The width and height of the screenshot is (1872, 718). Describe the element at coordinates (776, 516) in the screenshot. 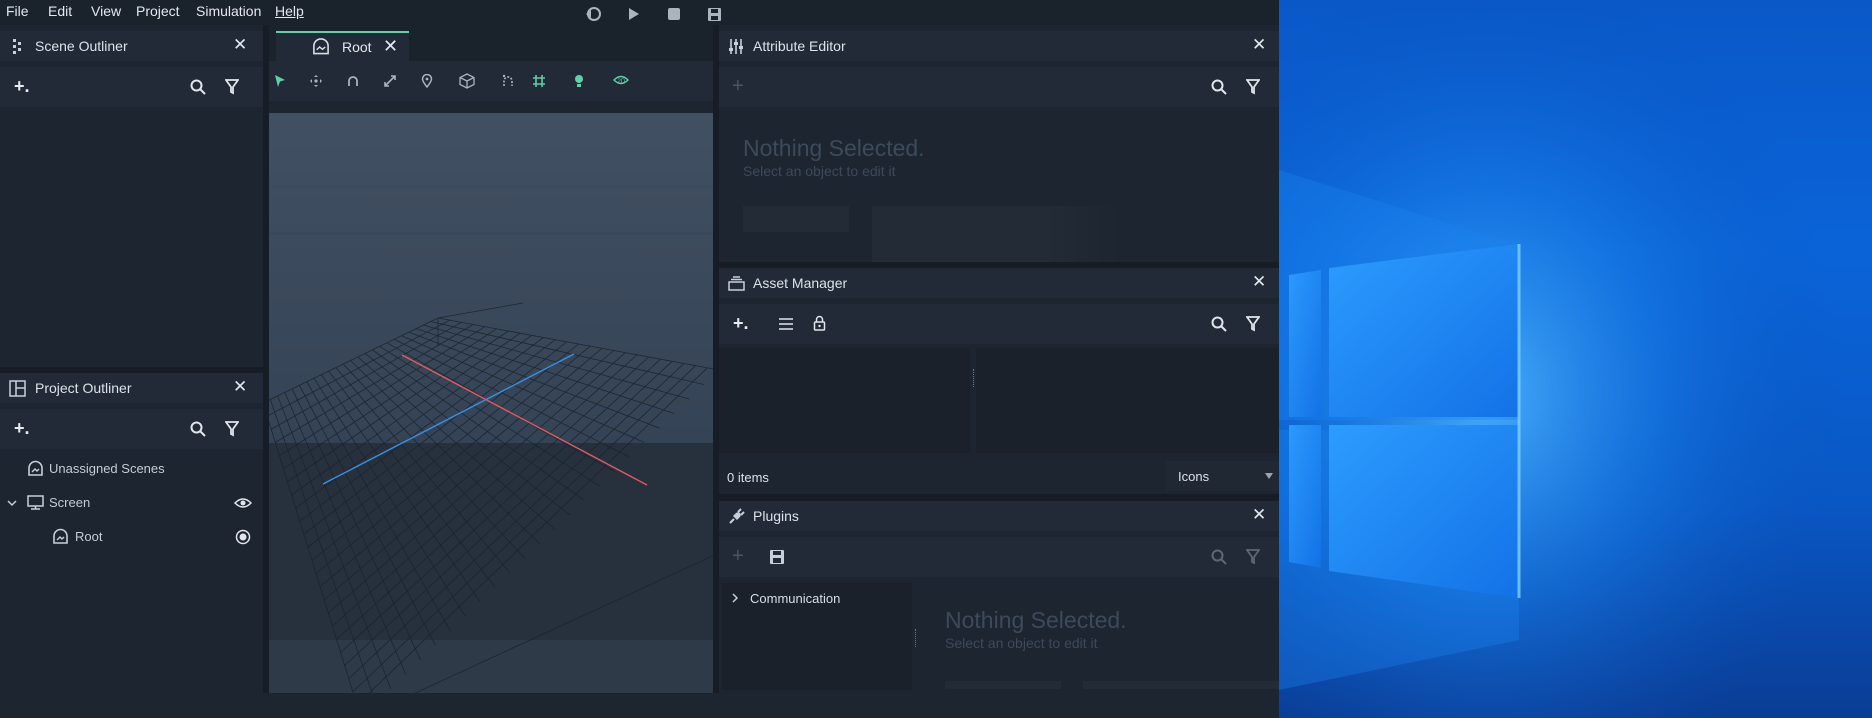

I see `plugins-title: Plugins` at that location.